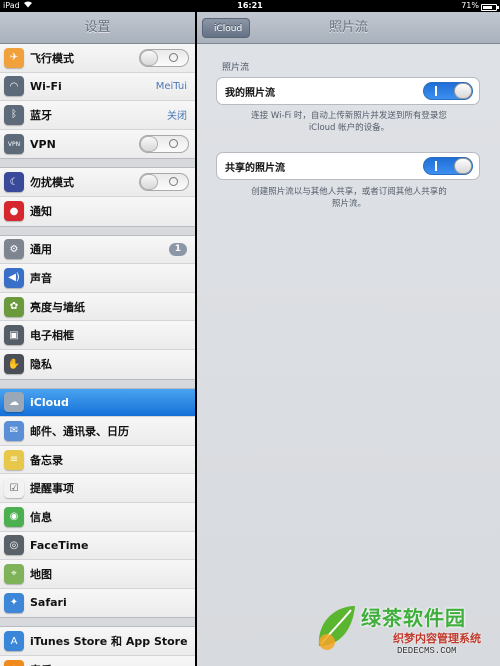 This screenshot has width=500, height=666. What do you see at coordinates (49, 402) in the screenshot?
I see `settings-row-label: iCloud` at bounding box center [49, 402].